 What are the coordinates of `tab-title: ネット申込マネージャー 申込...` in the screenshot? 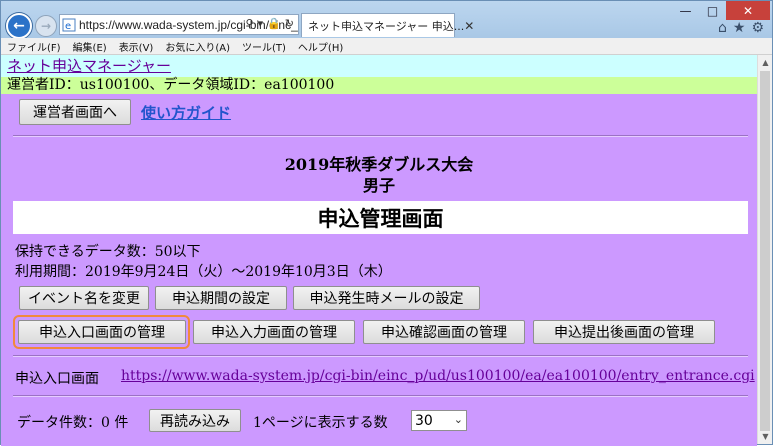 It's located at (386, 26).